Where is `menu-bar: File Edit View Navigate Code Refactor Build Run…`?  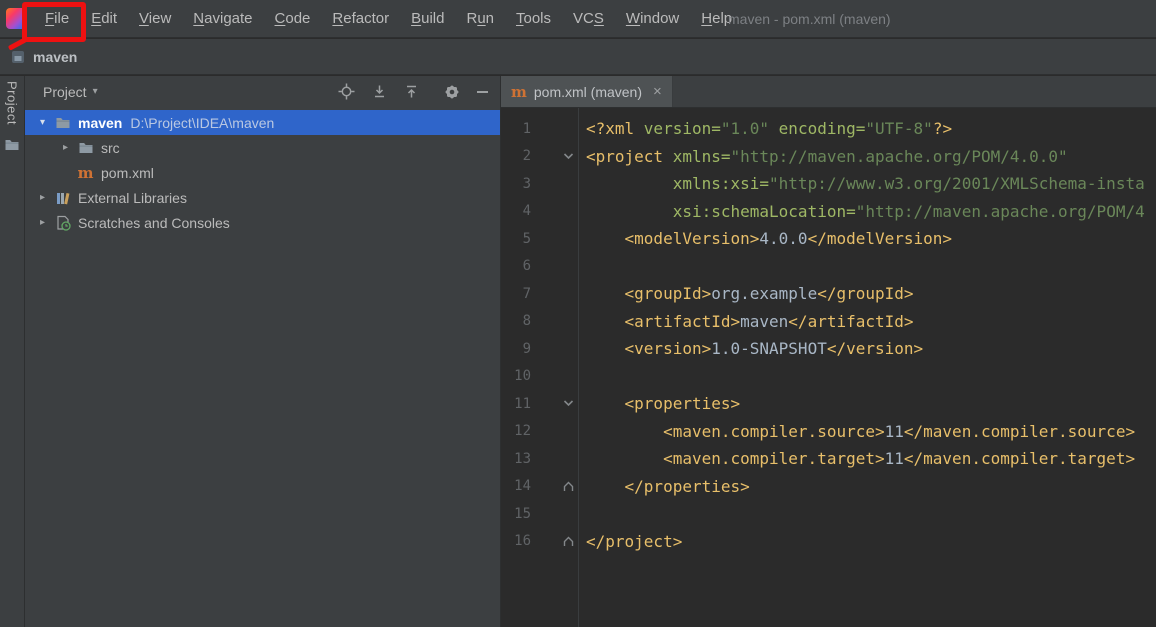 menu-bar: File Edit View Navigate Code Refactor Build Run… is located at coordinates (578, 19).